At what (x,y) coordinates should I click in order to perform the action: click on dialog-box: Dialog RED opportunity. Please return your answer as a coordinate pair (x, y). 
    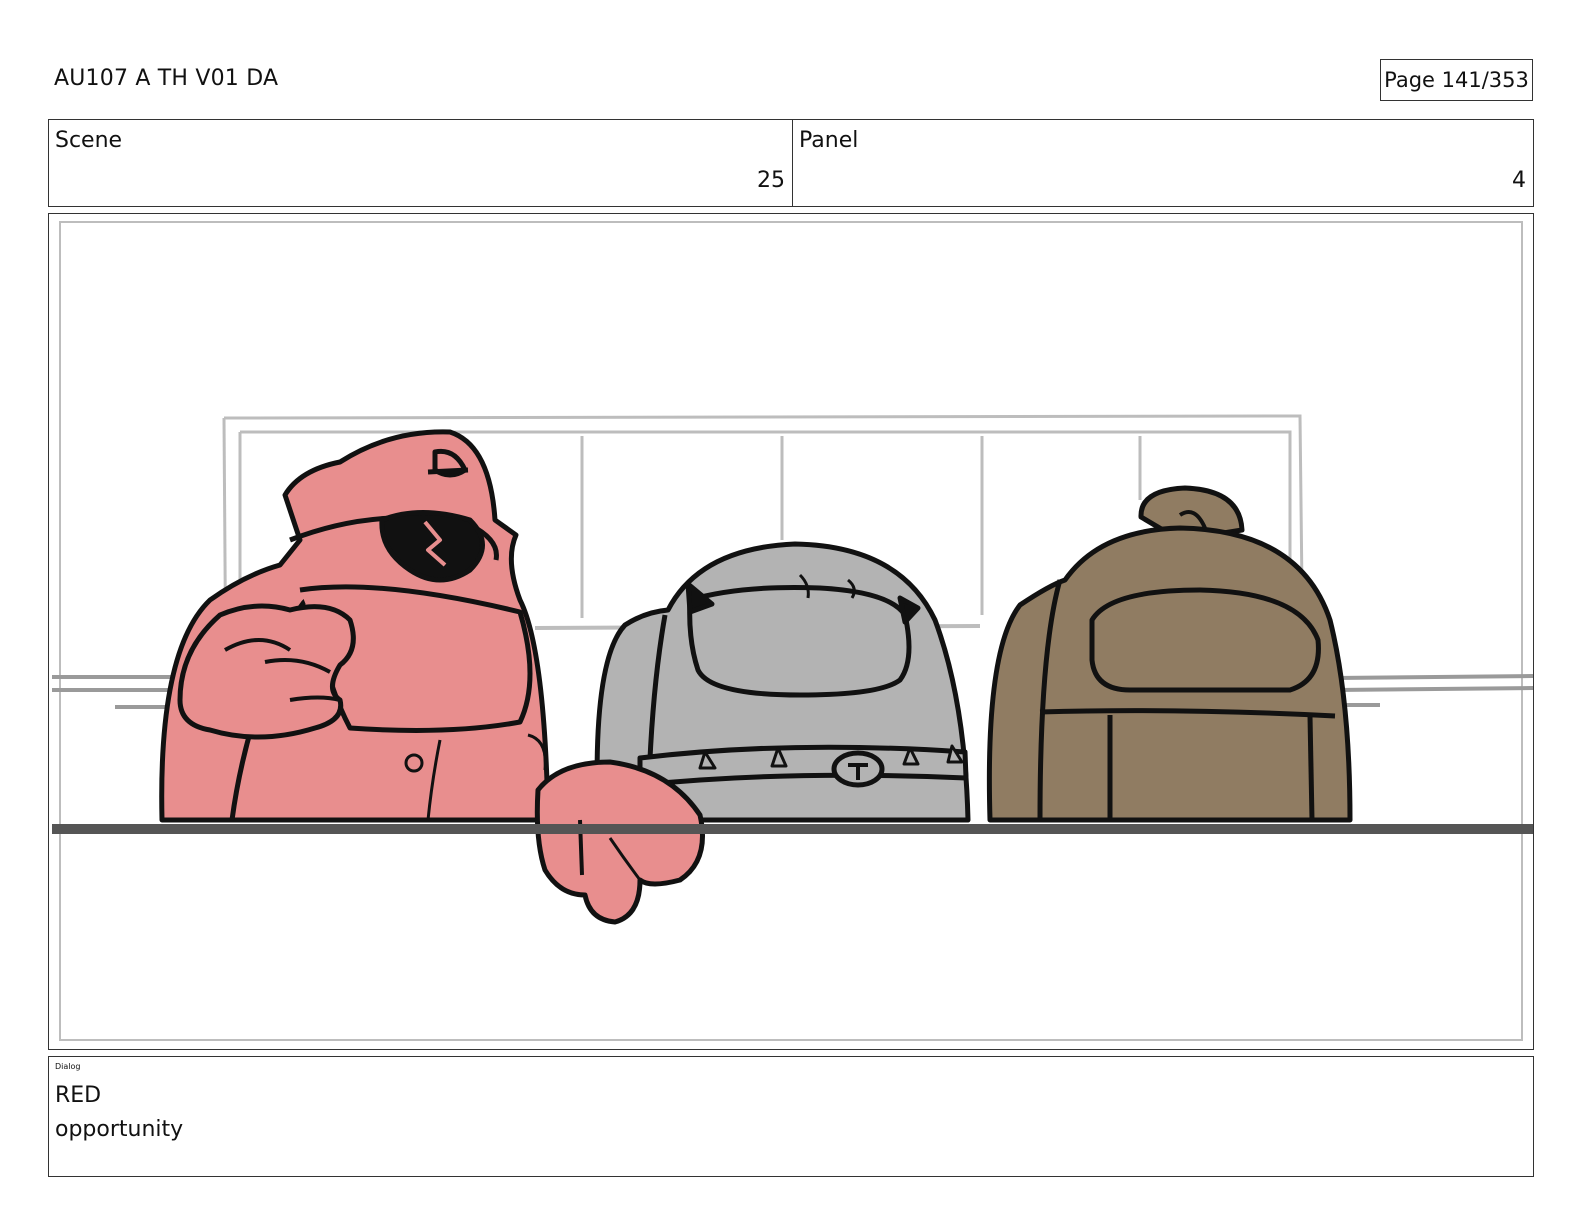
    Looking at the image, I should click on (791, 1116).